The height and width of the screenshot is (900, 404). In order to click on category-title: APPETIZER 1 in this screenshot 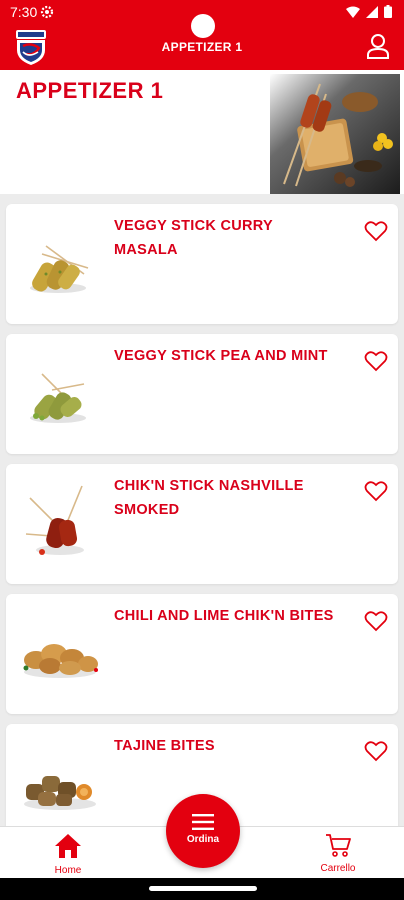, I will do `click(90, 90)`.